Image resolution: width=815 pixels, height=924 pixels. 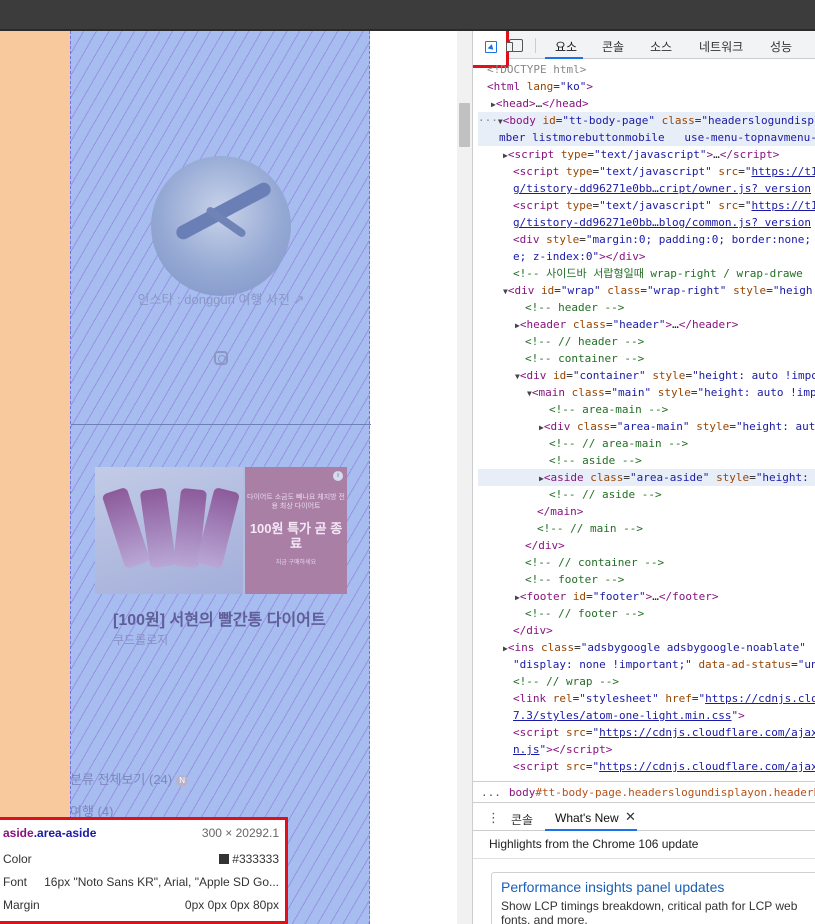 I want to click on dom-tree-line: <!-- aside -->, so click(x=595, y=460).